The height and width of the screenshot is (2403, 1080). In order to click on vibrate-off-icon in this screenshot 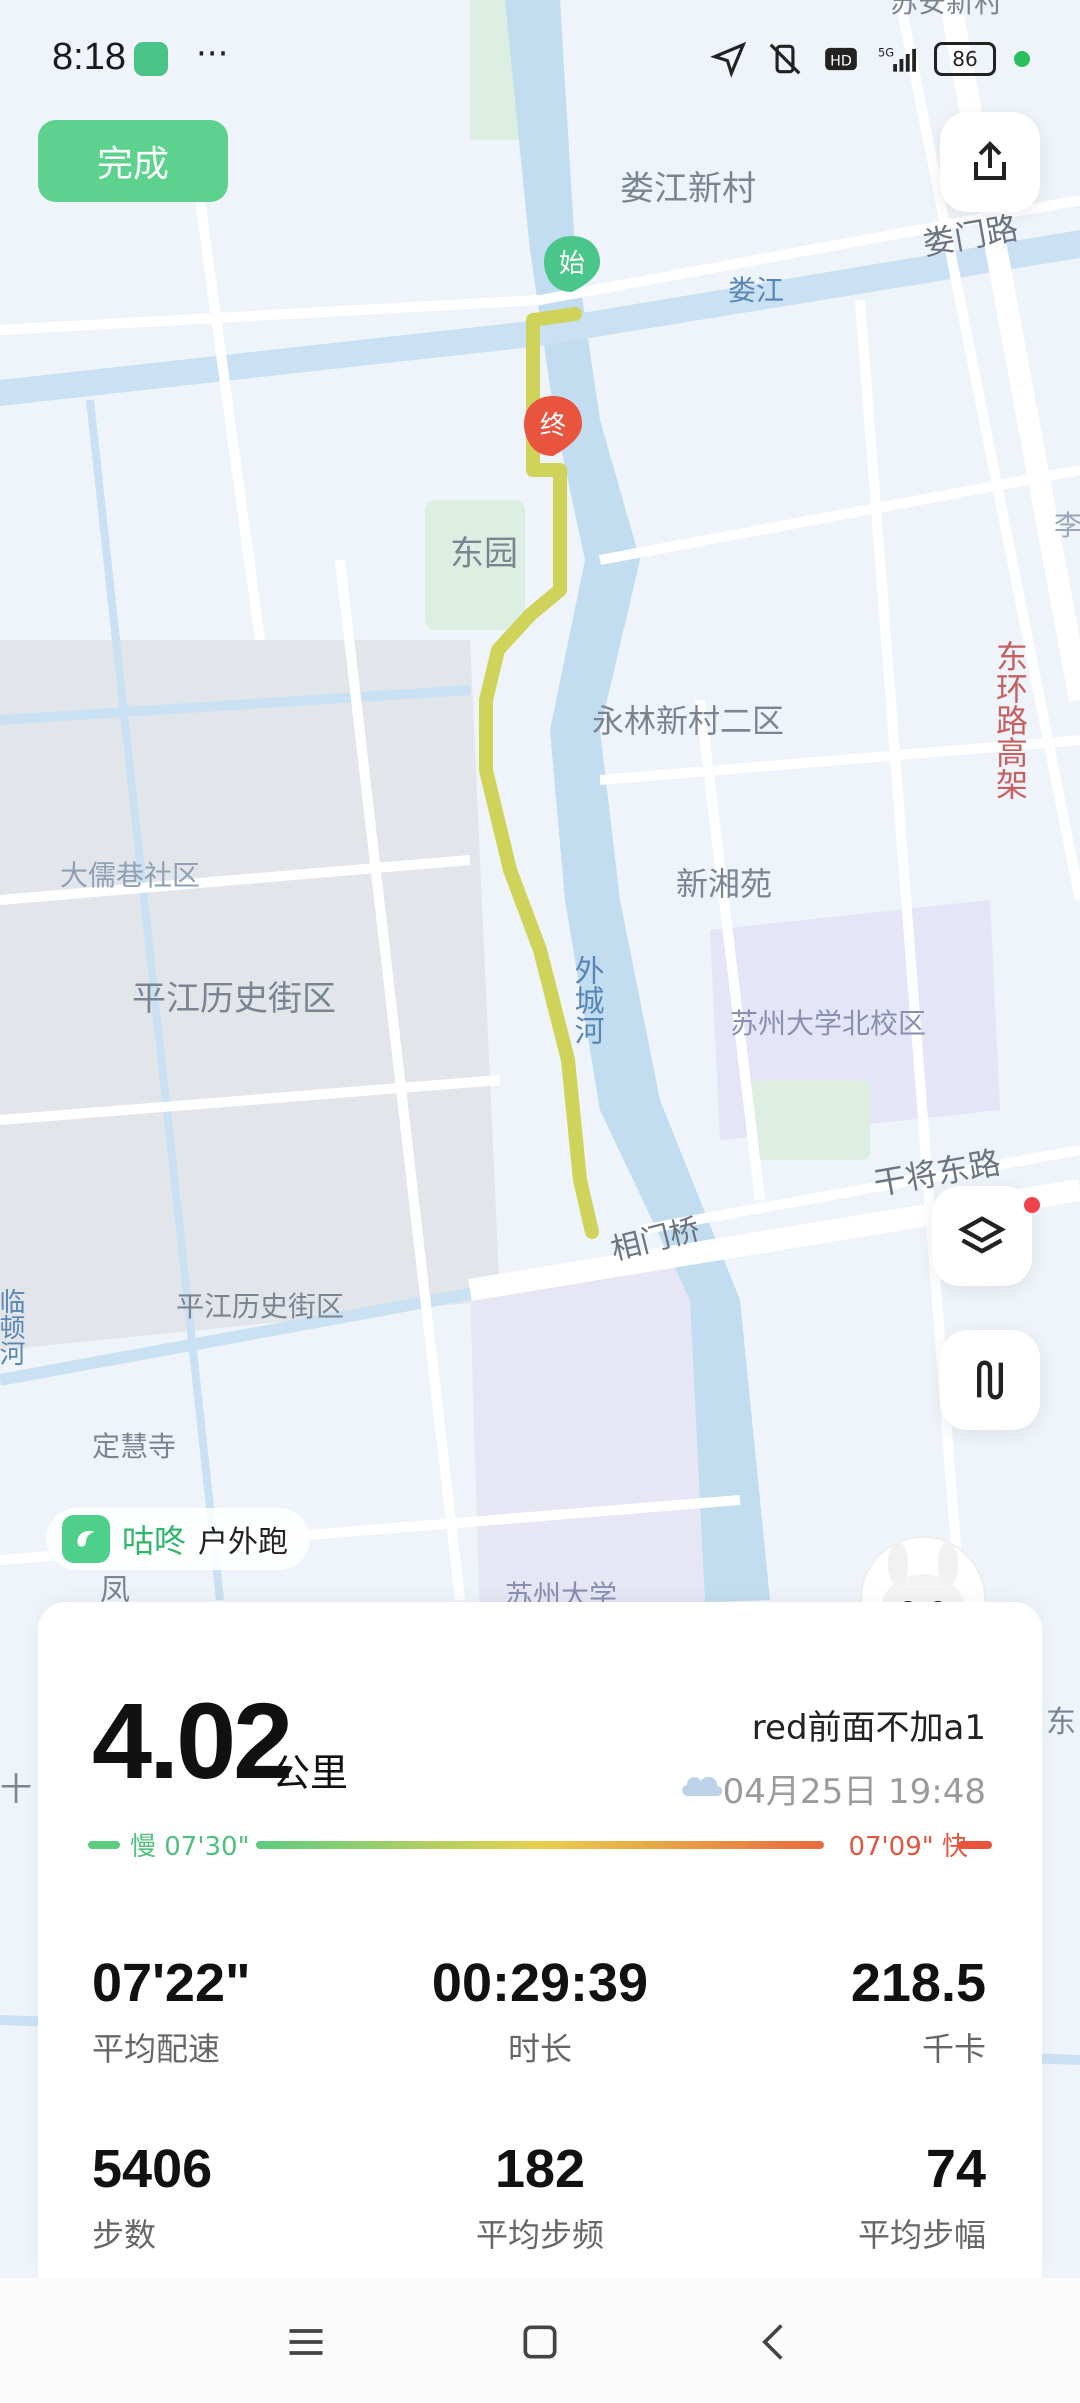, I will do `click(785, 59)`.